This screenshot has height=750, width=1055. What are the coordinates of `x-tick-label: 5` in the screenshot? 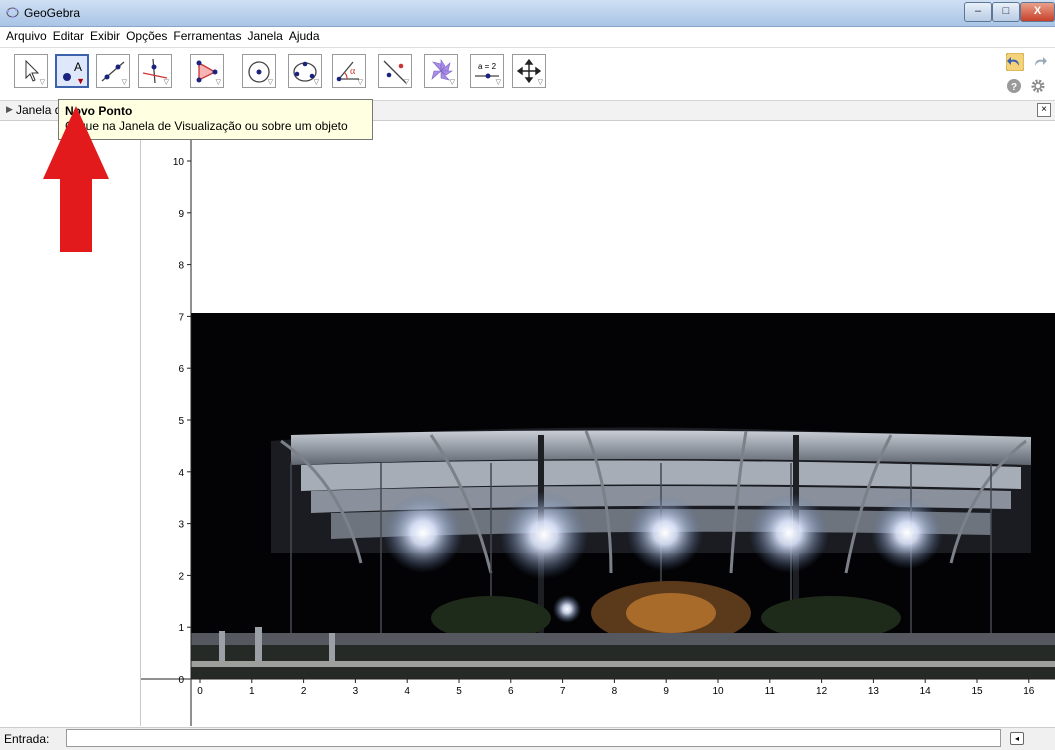 It's located at (459, 691).